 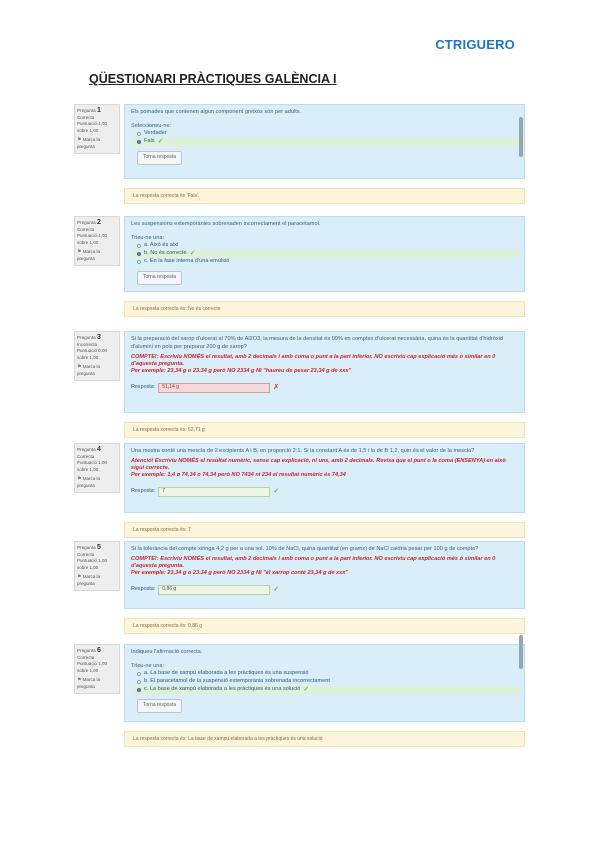 What do you see at coordinates (324, 134) in the screenshot?
I see `option-radio: Verdader` at bounding box center [324, 134].